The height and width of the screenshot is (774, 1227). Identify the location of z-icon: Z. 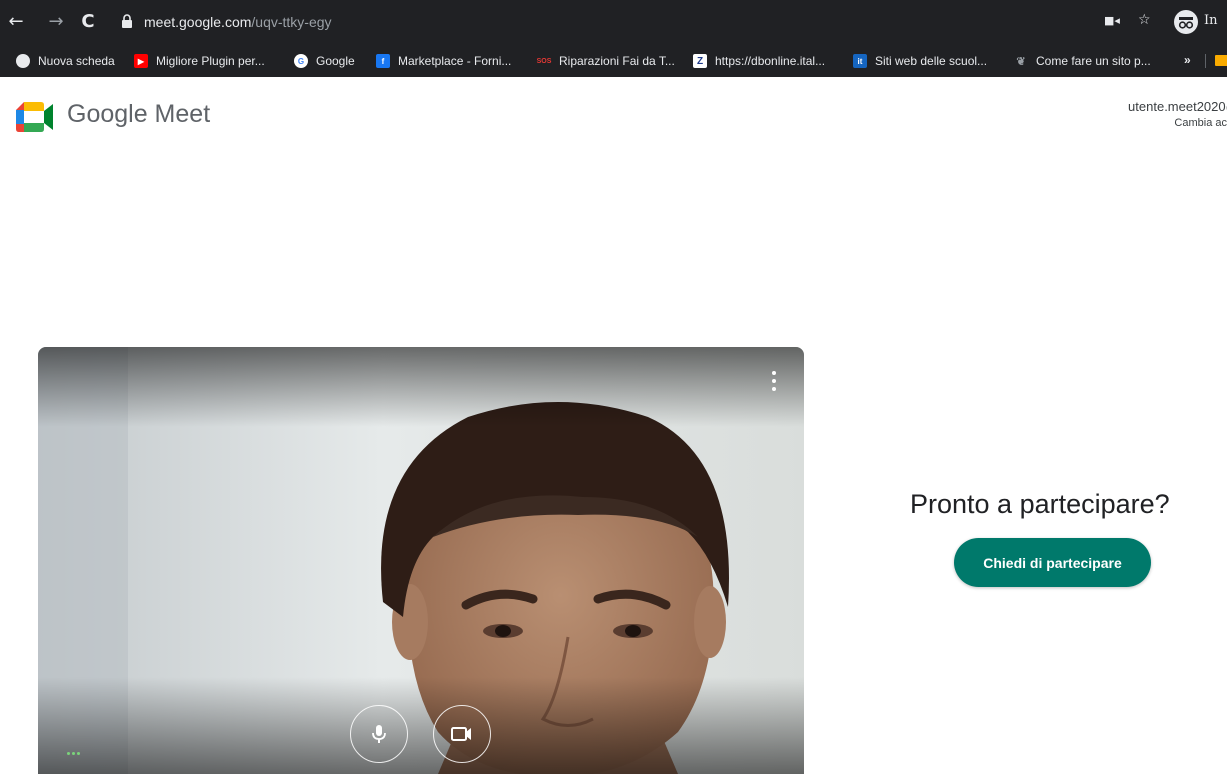
(700, 61).